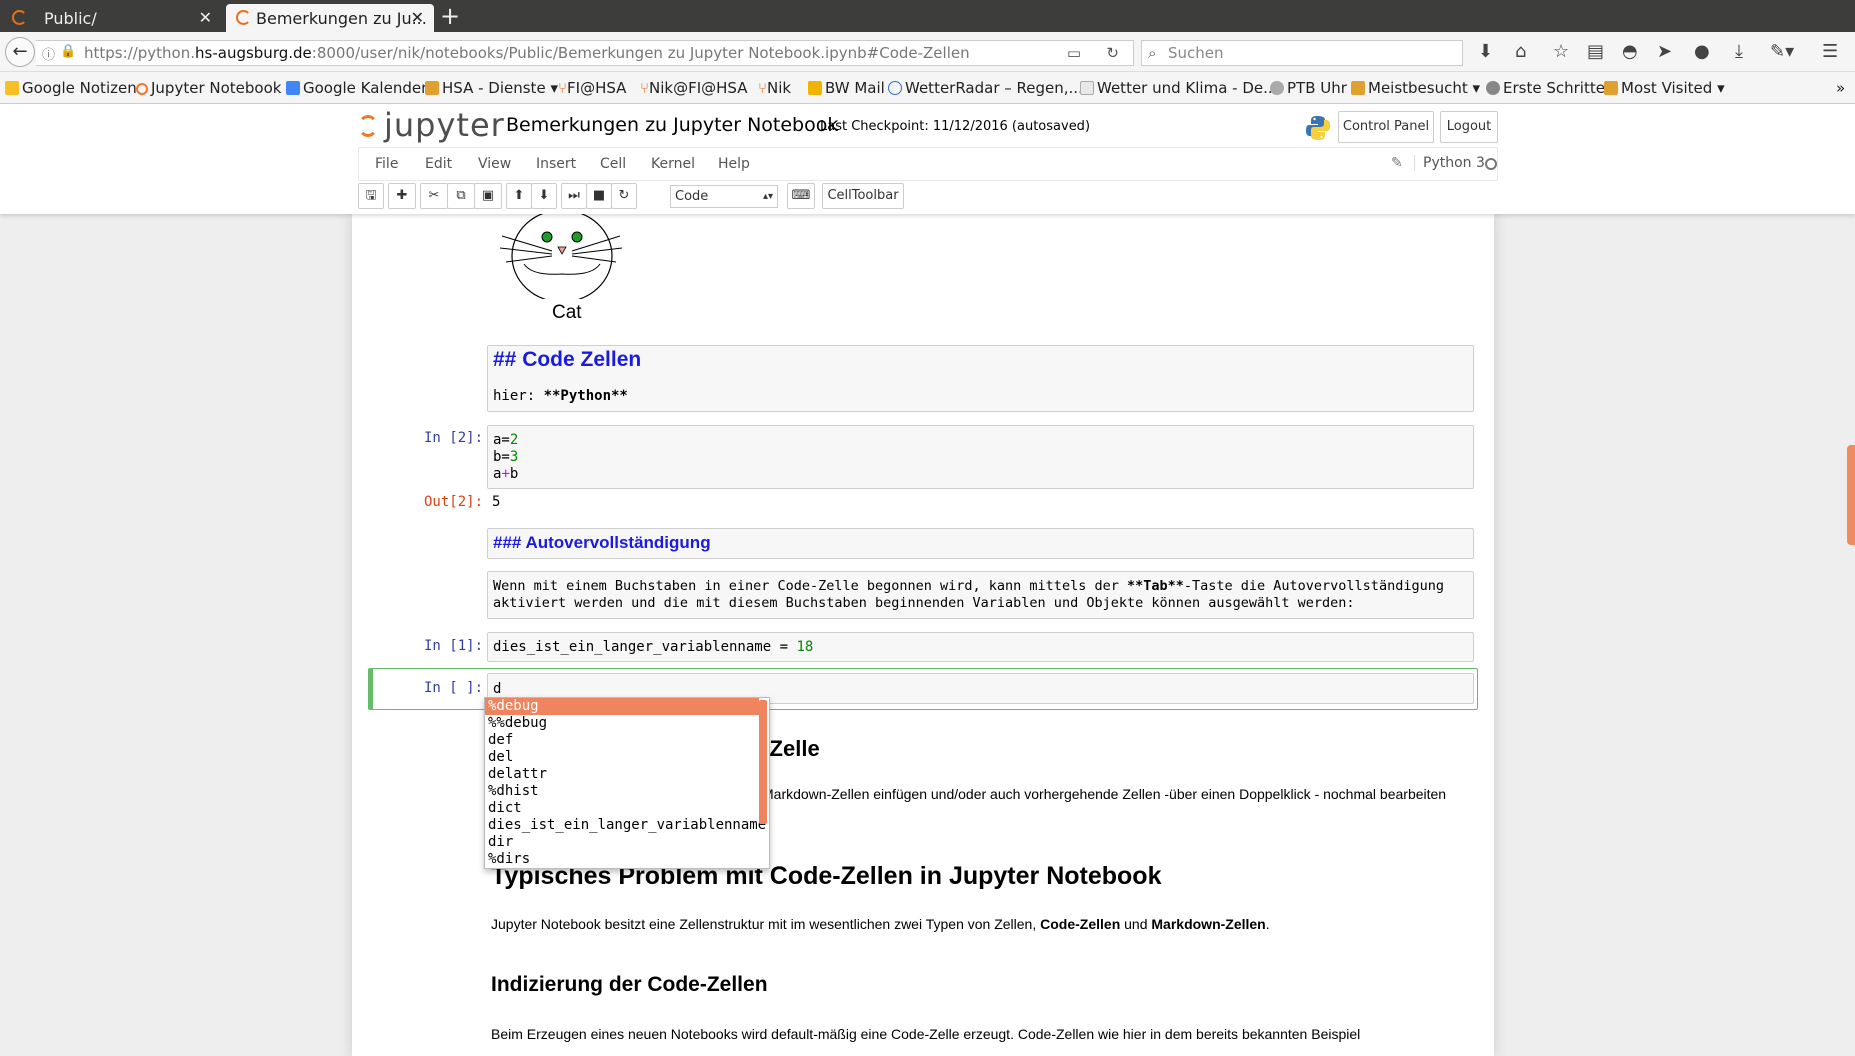 Image resolution: width=1855 pixels, height=1056 pixels. What do you see at coordinates (496, 502) in the screenshot?
I see `cell-output: 5` at bounding box center [496, 502].